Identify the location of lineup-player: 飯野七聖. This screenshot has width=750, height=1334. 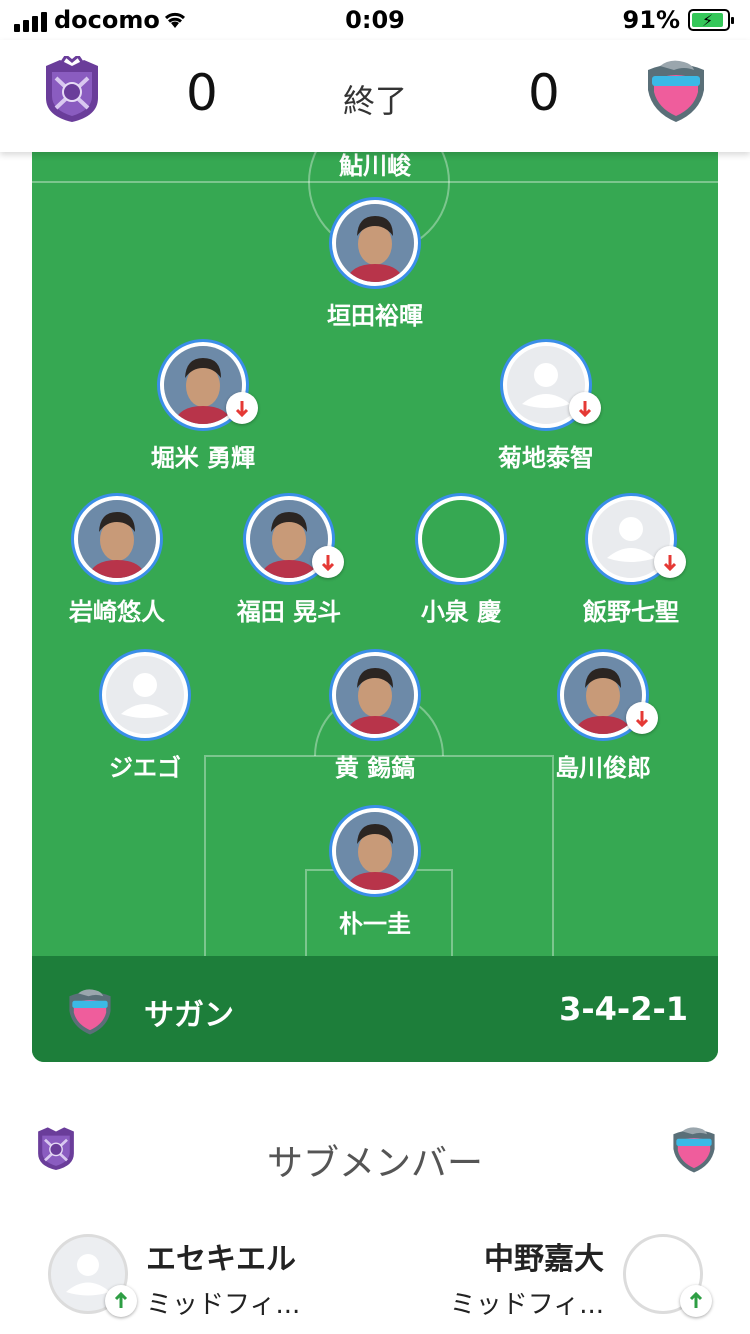
(631, 561).